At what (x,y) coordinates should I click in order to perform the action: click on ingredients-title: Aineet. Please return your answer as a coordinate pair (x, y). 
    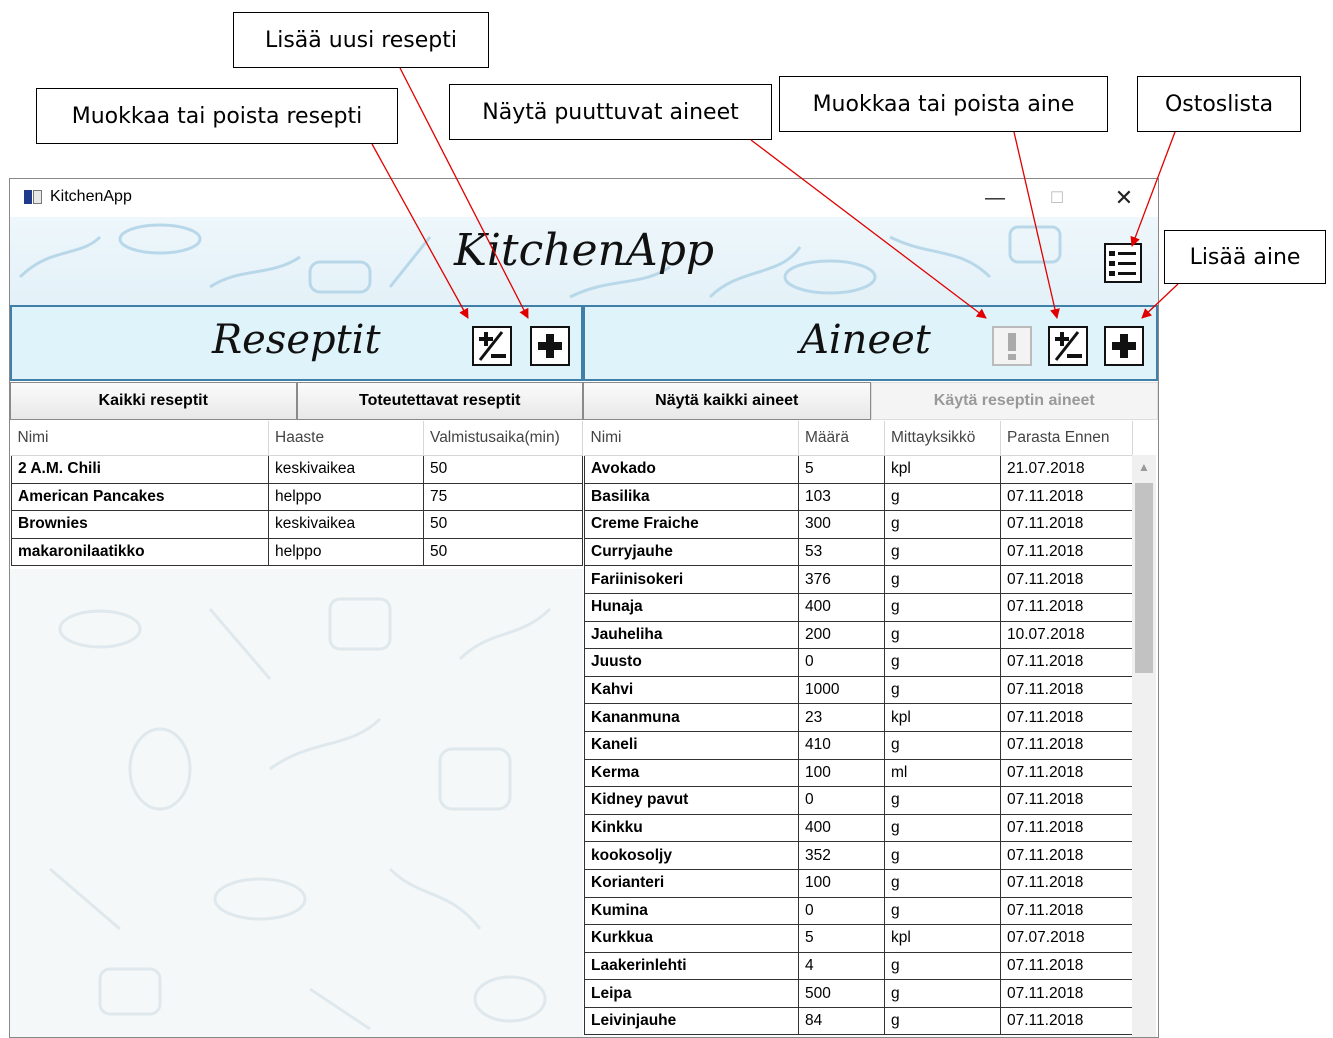
    Looking at the image, I should click on (865, 340).